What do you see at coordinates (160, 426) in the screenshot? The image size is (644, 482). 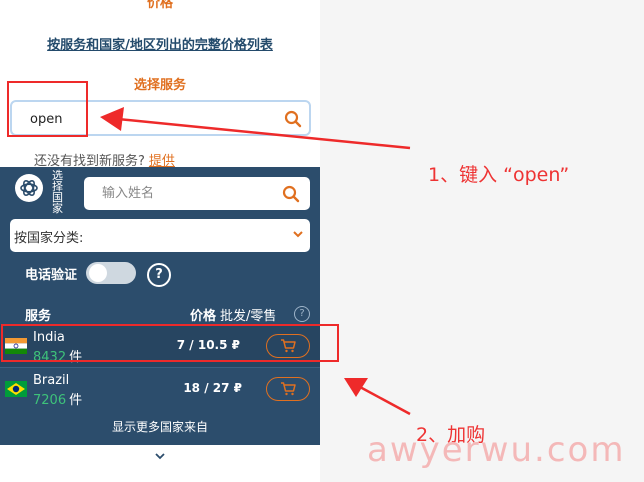 I see `show-more-countries-link: 显示更多国家来自` at bounding box center [160, 426].